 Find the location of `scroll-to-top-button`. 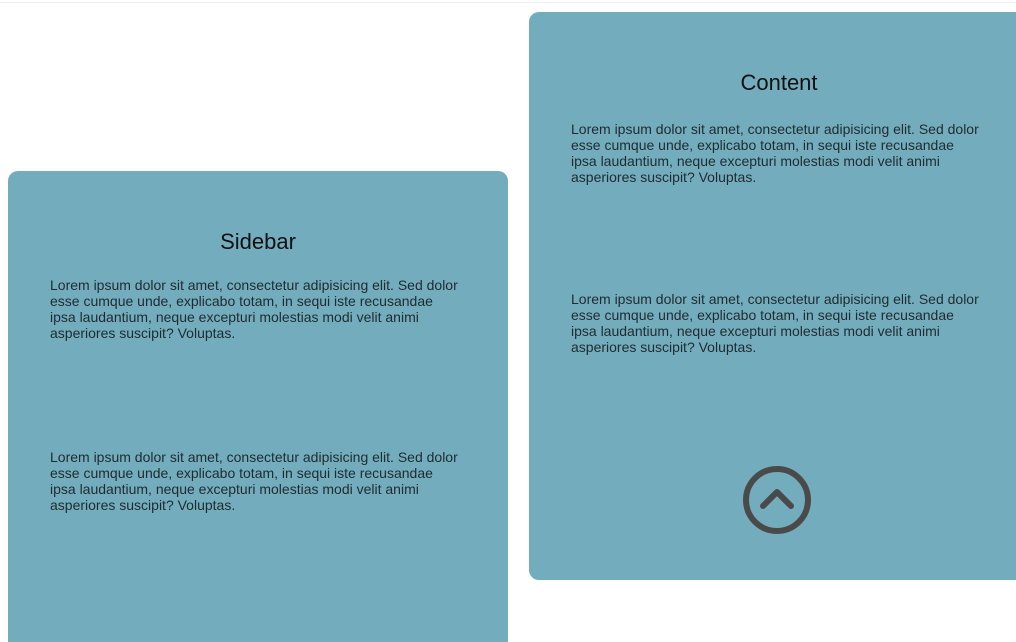

scroll-to-top-button is located at coordinates (777, 500).